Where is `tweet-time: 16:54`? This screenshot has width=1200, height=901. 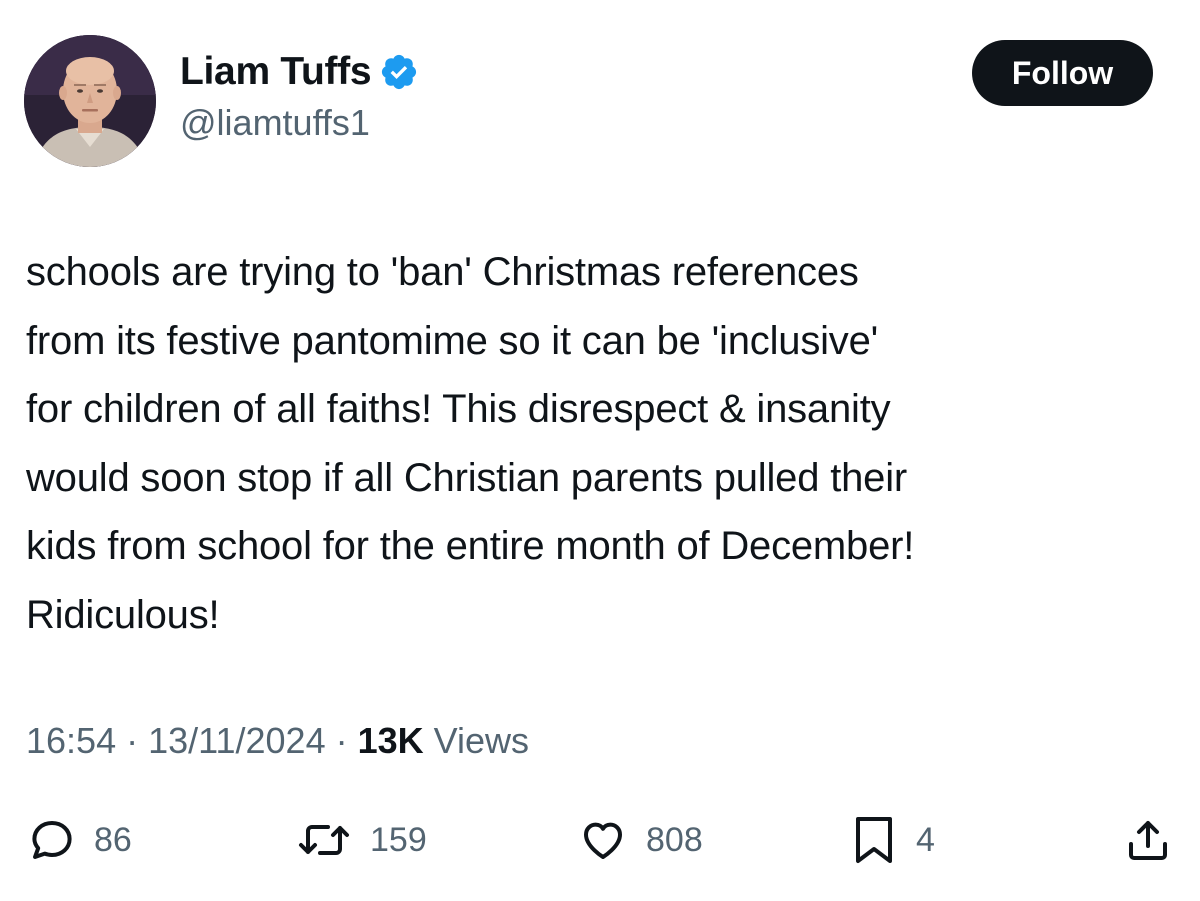
tweet-time: 16:54 is located at coordinates (71, 740).